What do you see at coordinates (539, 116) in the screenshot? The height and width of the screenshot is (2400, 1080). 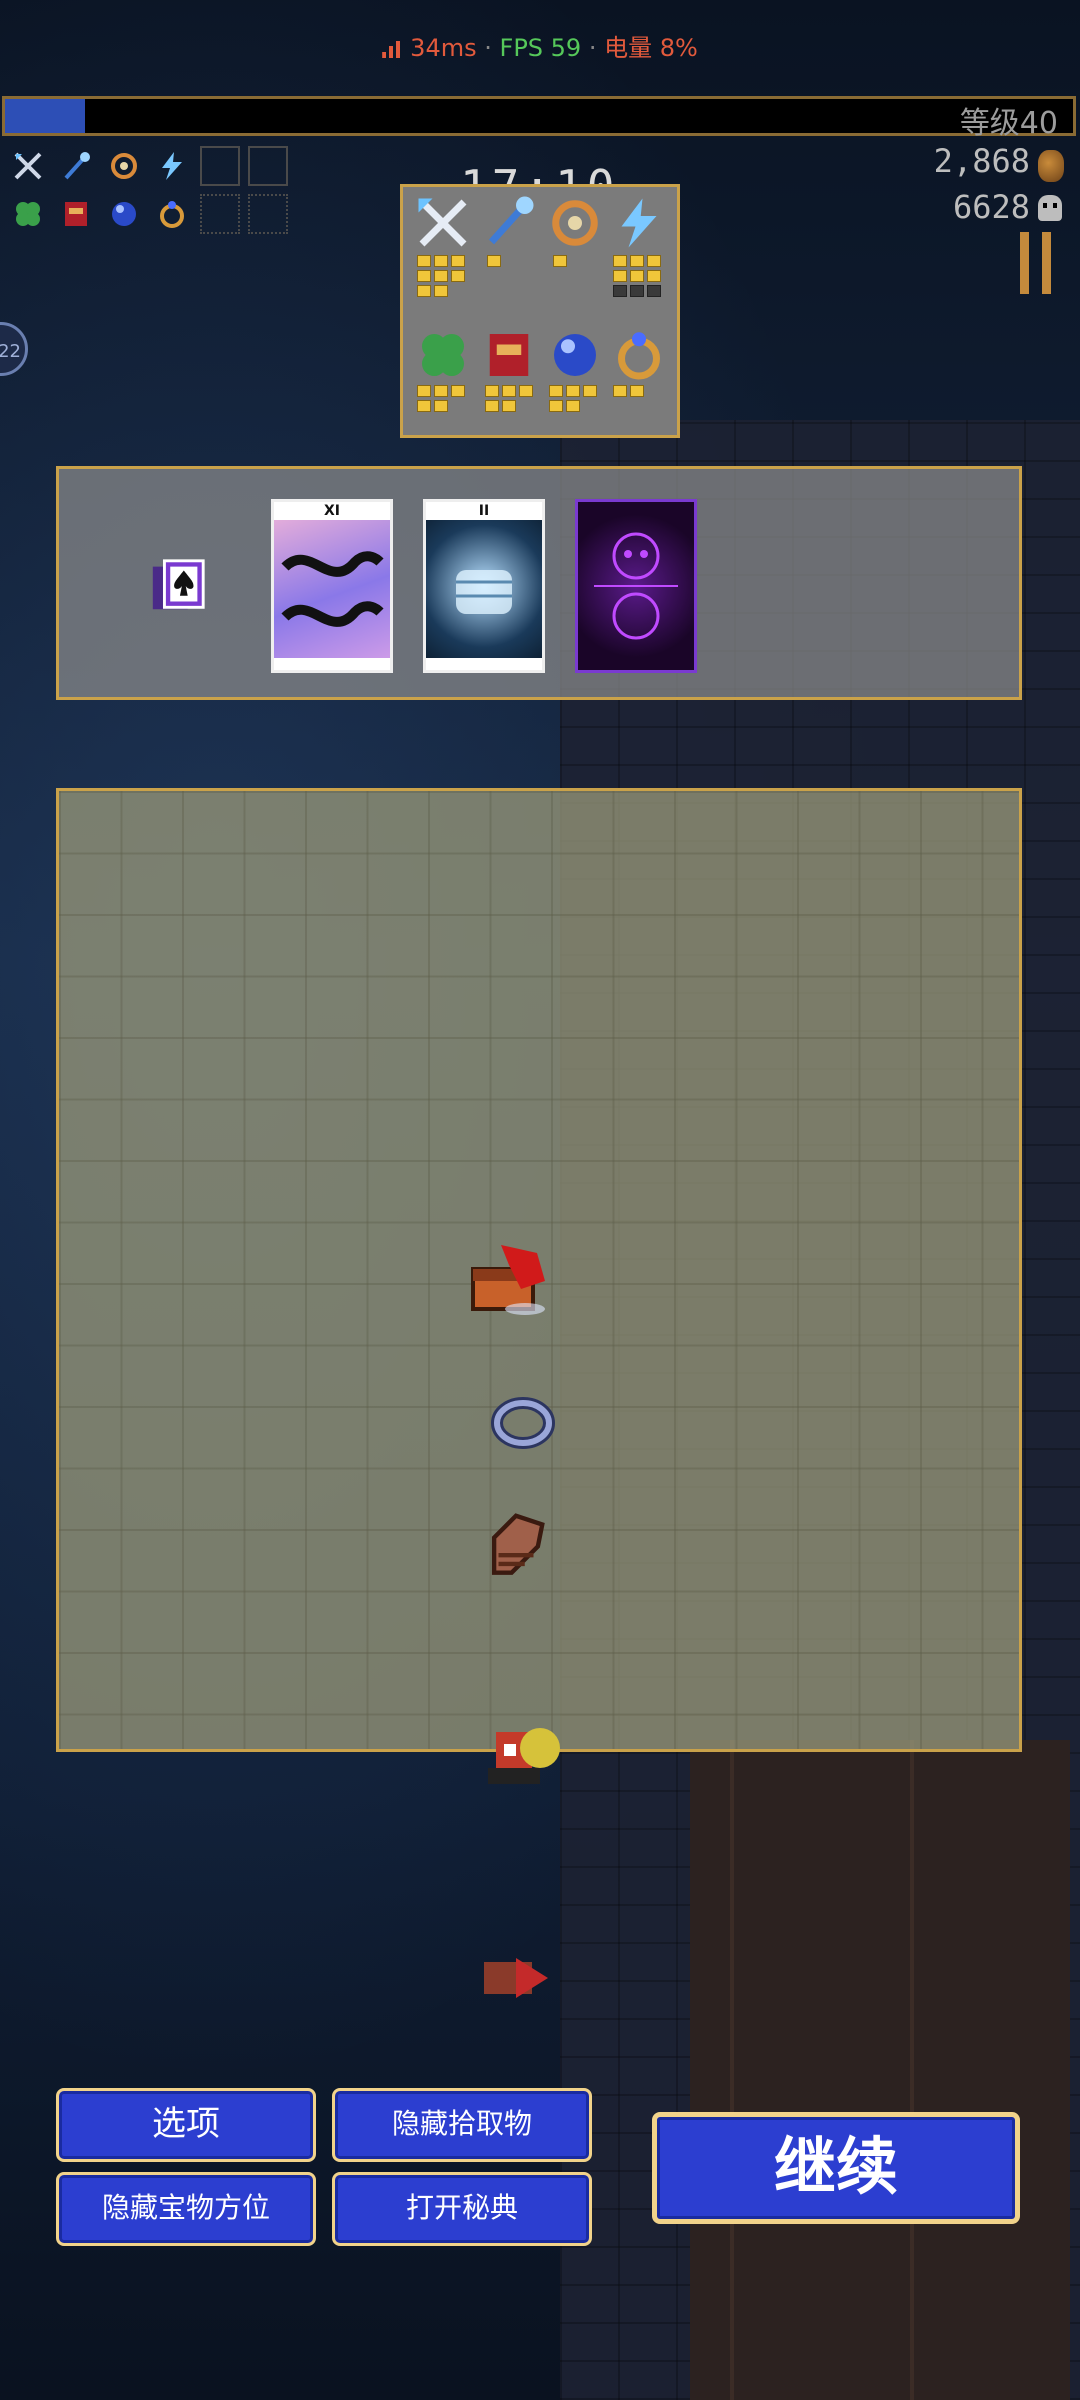 I see `xp-bar` at bounding box center [539, 116].